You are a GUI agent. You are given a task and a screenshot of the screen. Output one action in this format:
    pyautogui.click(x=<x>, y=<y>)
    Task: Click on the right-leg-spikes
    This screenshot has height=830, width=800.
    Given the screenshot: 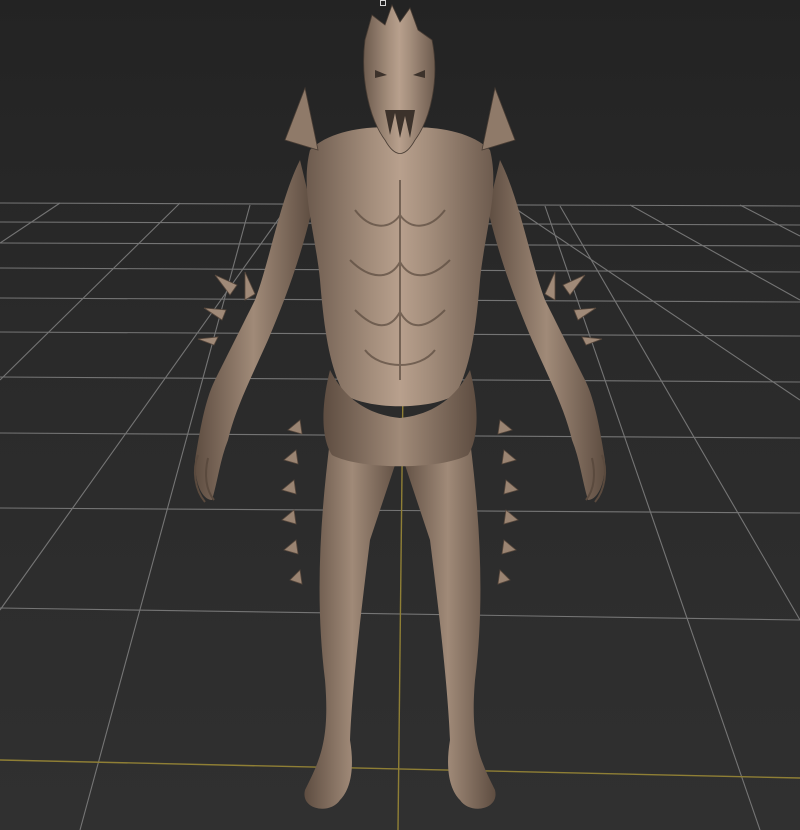 What is the action you would take?
    pyautogui.click(x=508, y=502)
    